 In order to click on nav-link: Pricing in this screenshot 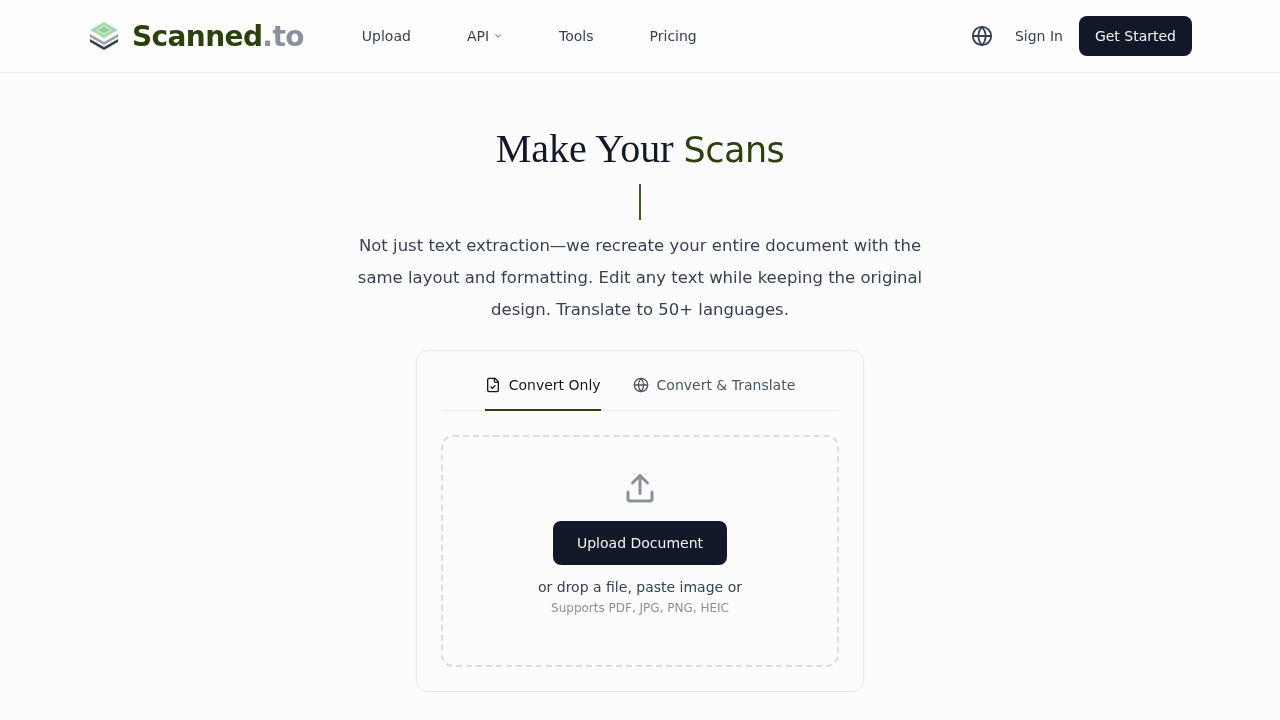, I will do `click(673, 36)`.